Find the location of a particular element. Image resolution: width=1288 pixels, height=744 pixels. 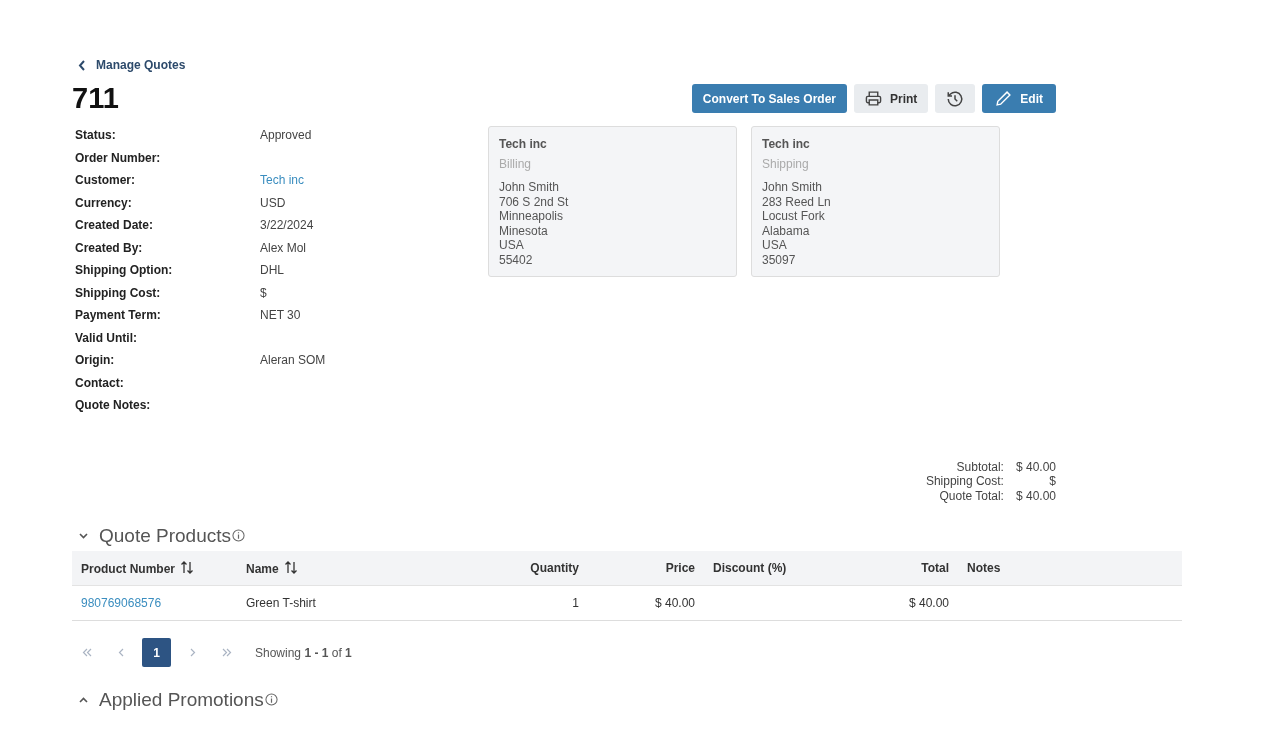

history-button is located at coordinates (955, 98).